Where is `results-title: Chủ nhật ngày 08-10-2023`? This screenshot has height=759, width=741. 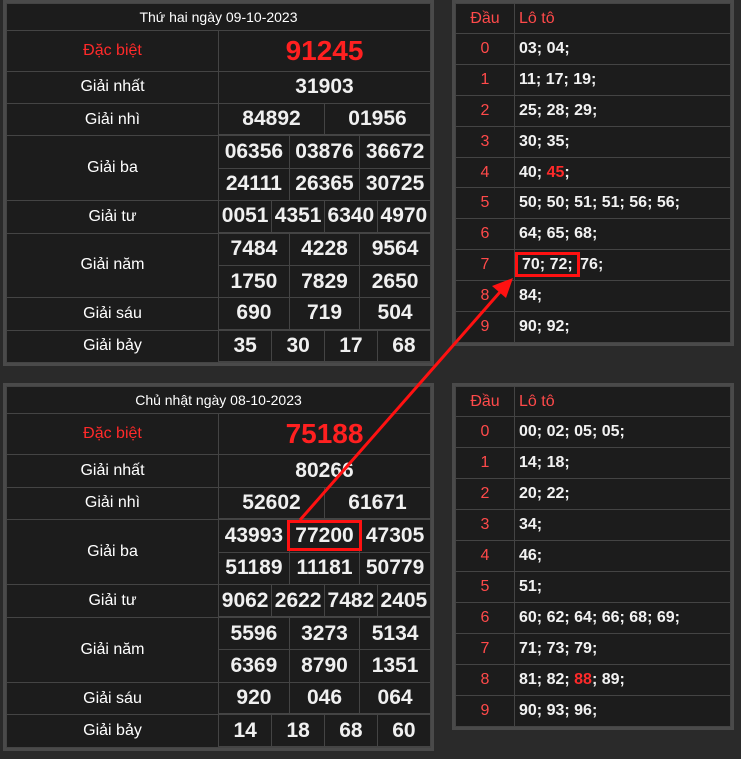 results-title: Chủ nhật ngày 08-10-2023 is located at coordinates (218, 400).